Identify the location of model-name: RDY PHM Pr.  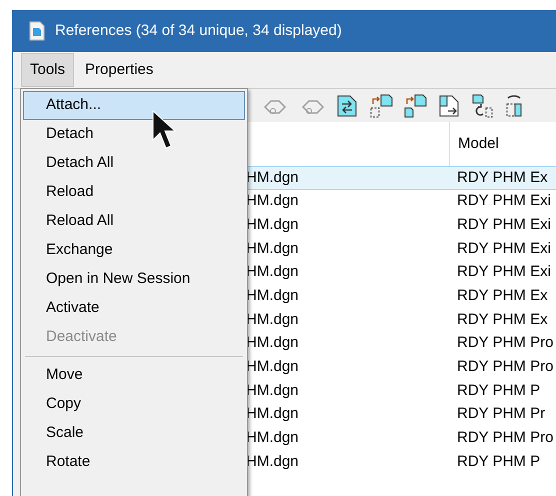
(501, 414).